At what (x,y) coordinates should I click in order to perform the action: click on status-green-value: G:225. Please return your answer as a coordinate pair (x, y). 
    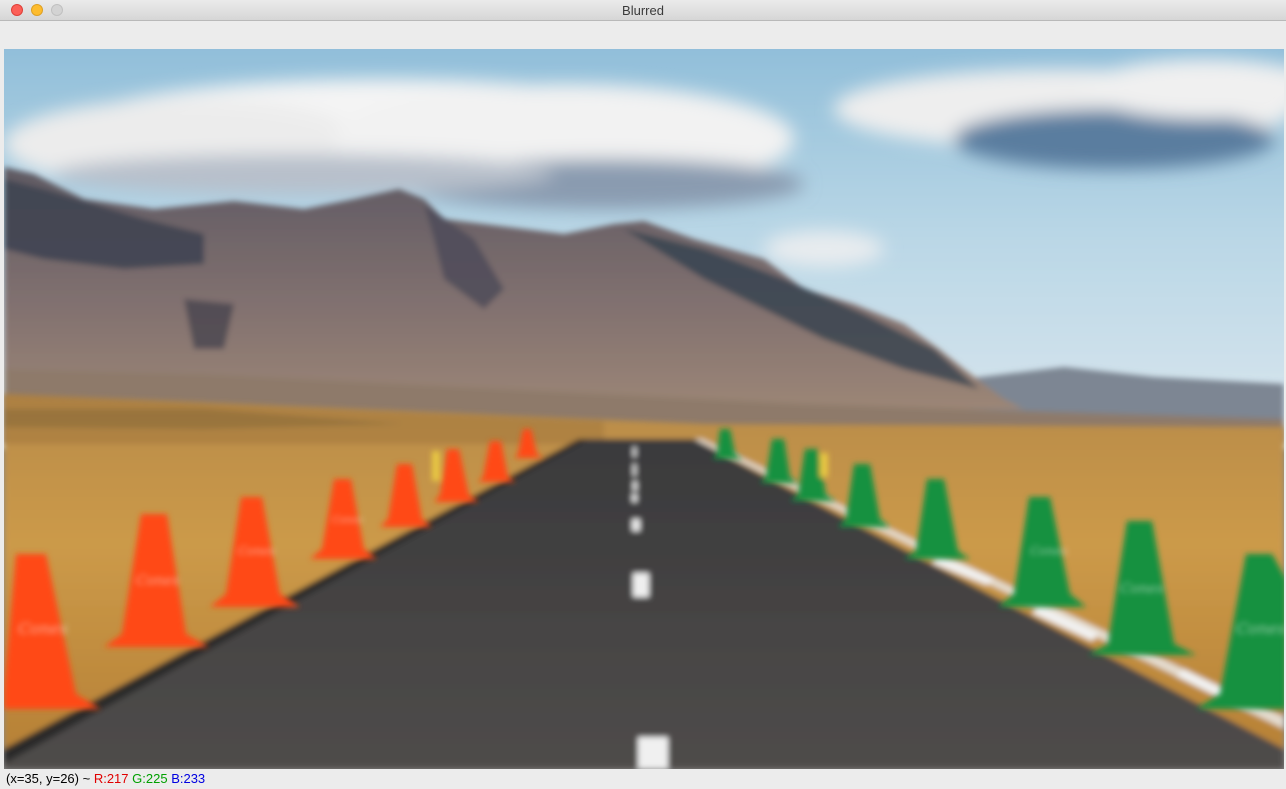
    Looking at the image, I should click on (150, 778).